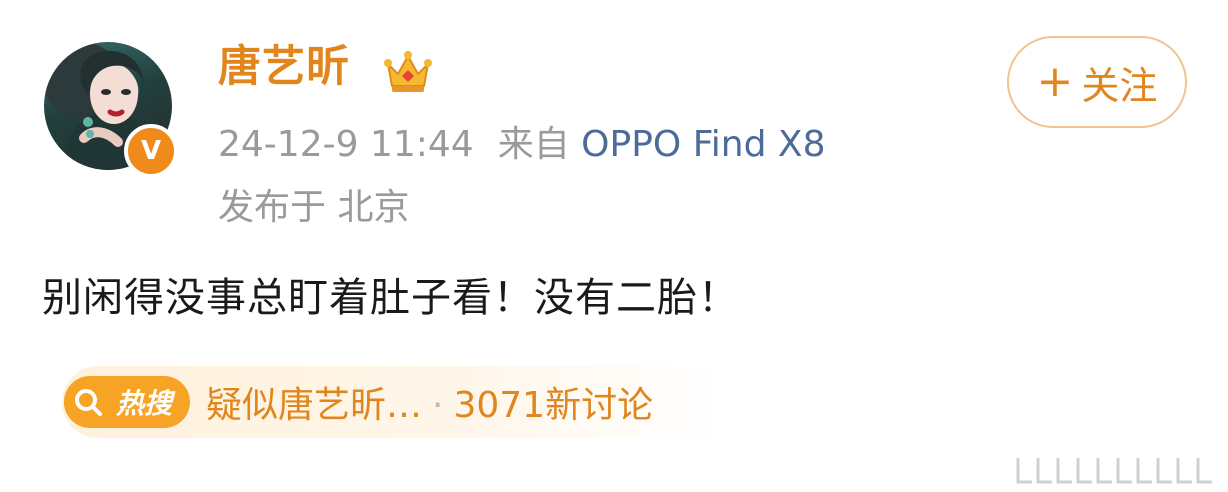 The width and height of the screenshot is (1228, 492). I want to click on hot-search-bar: 热搜 疑似唐艺昕… · 3071新讨论, so click(392, 402).